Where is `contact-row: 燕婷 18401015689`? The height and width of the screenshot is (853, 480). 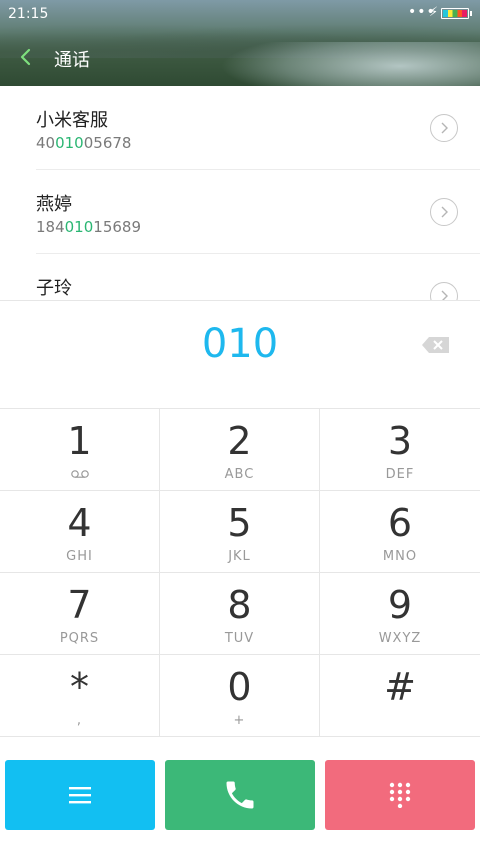
contact-row: 燕婷 18401015689 is located at coordinates (240, 212).